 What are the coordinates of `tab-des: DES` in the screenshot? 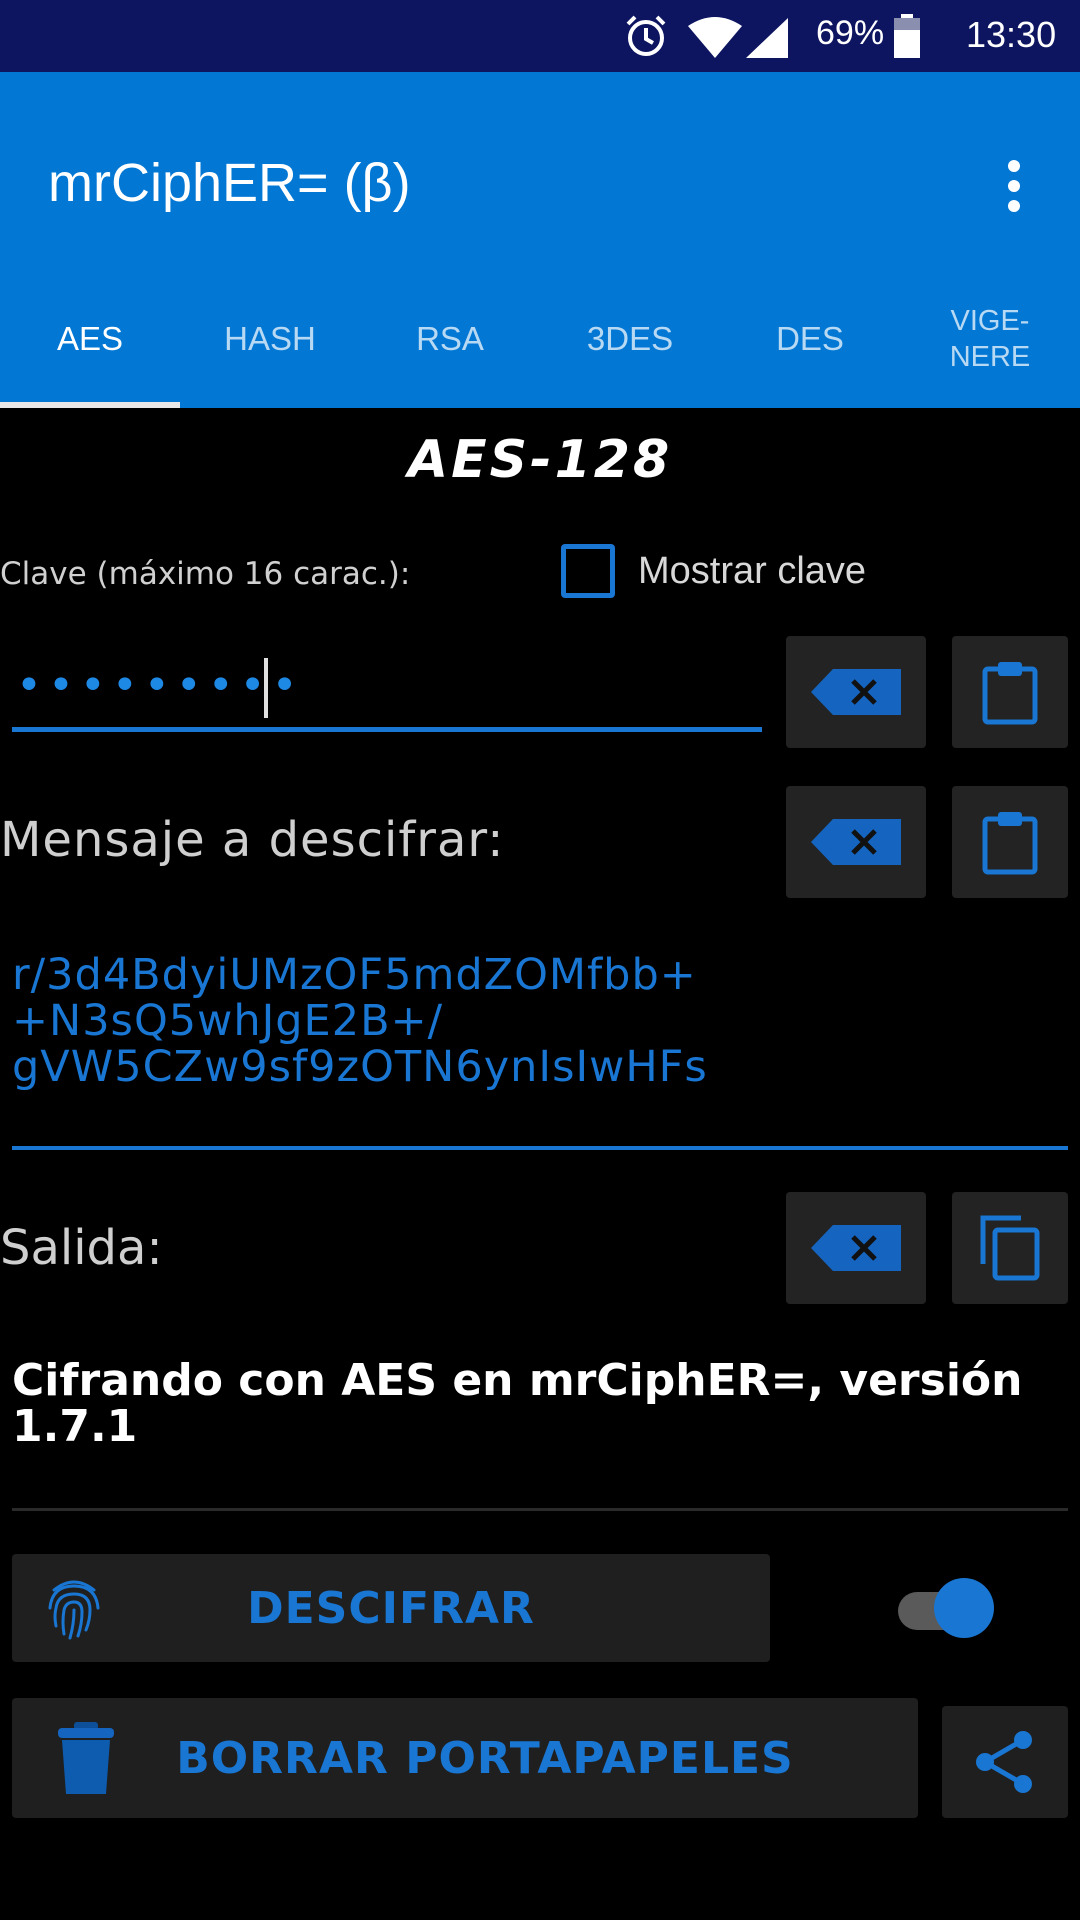 It's located at (810, 339).